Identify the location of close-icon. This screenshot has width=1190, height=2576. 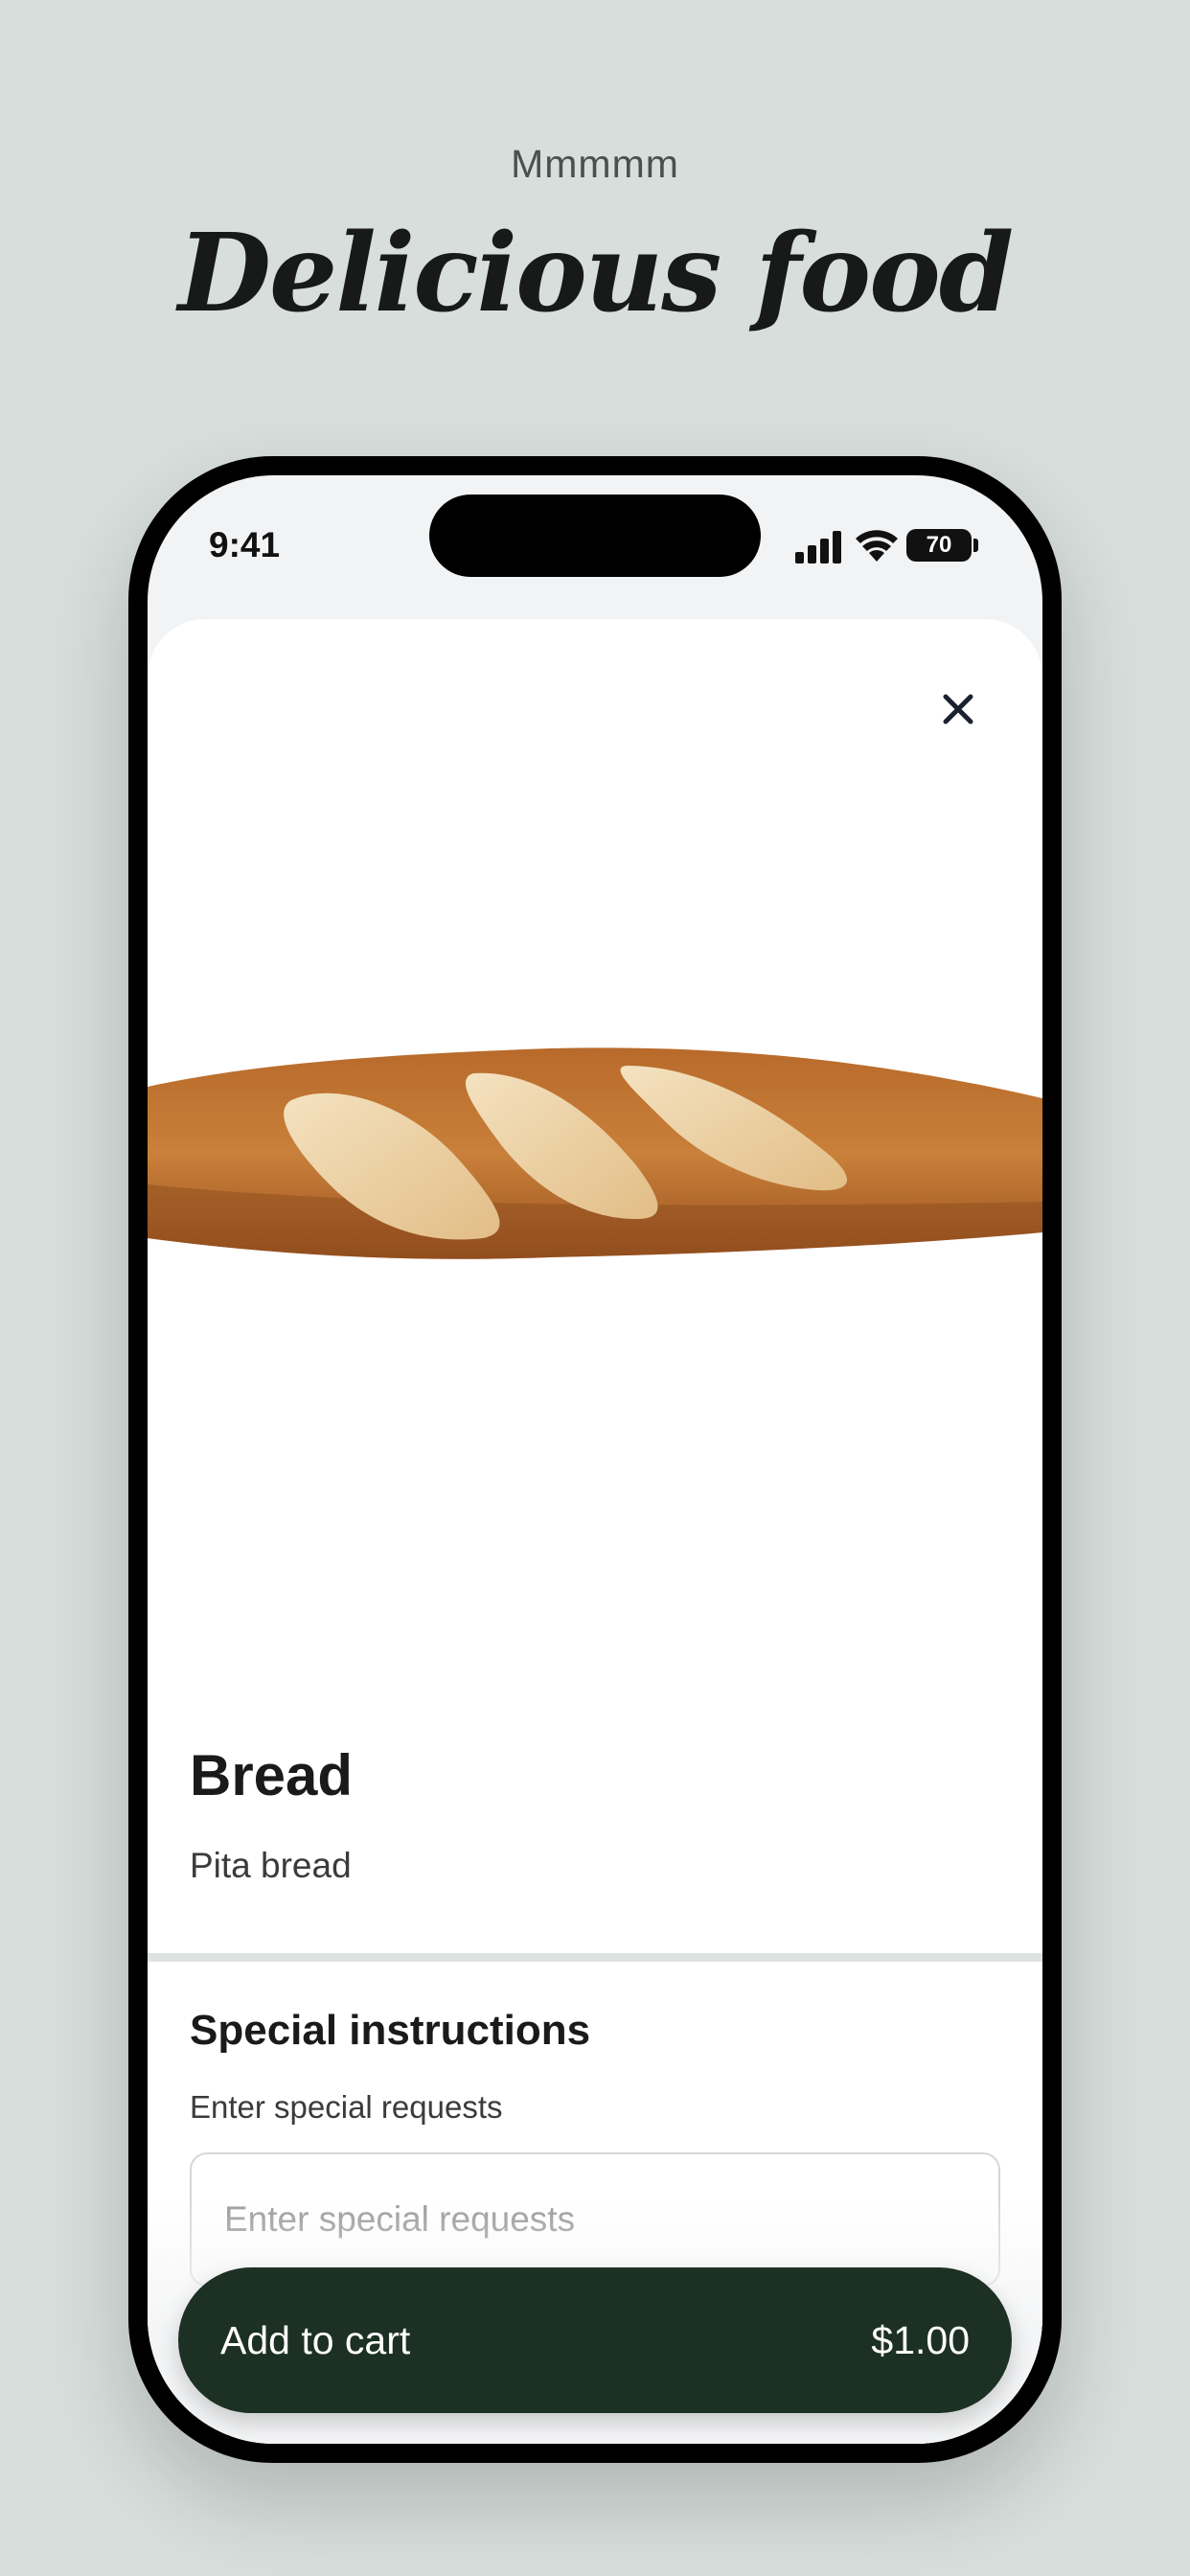
(958, 709).